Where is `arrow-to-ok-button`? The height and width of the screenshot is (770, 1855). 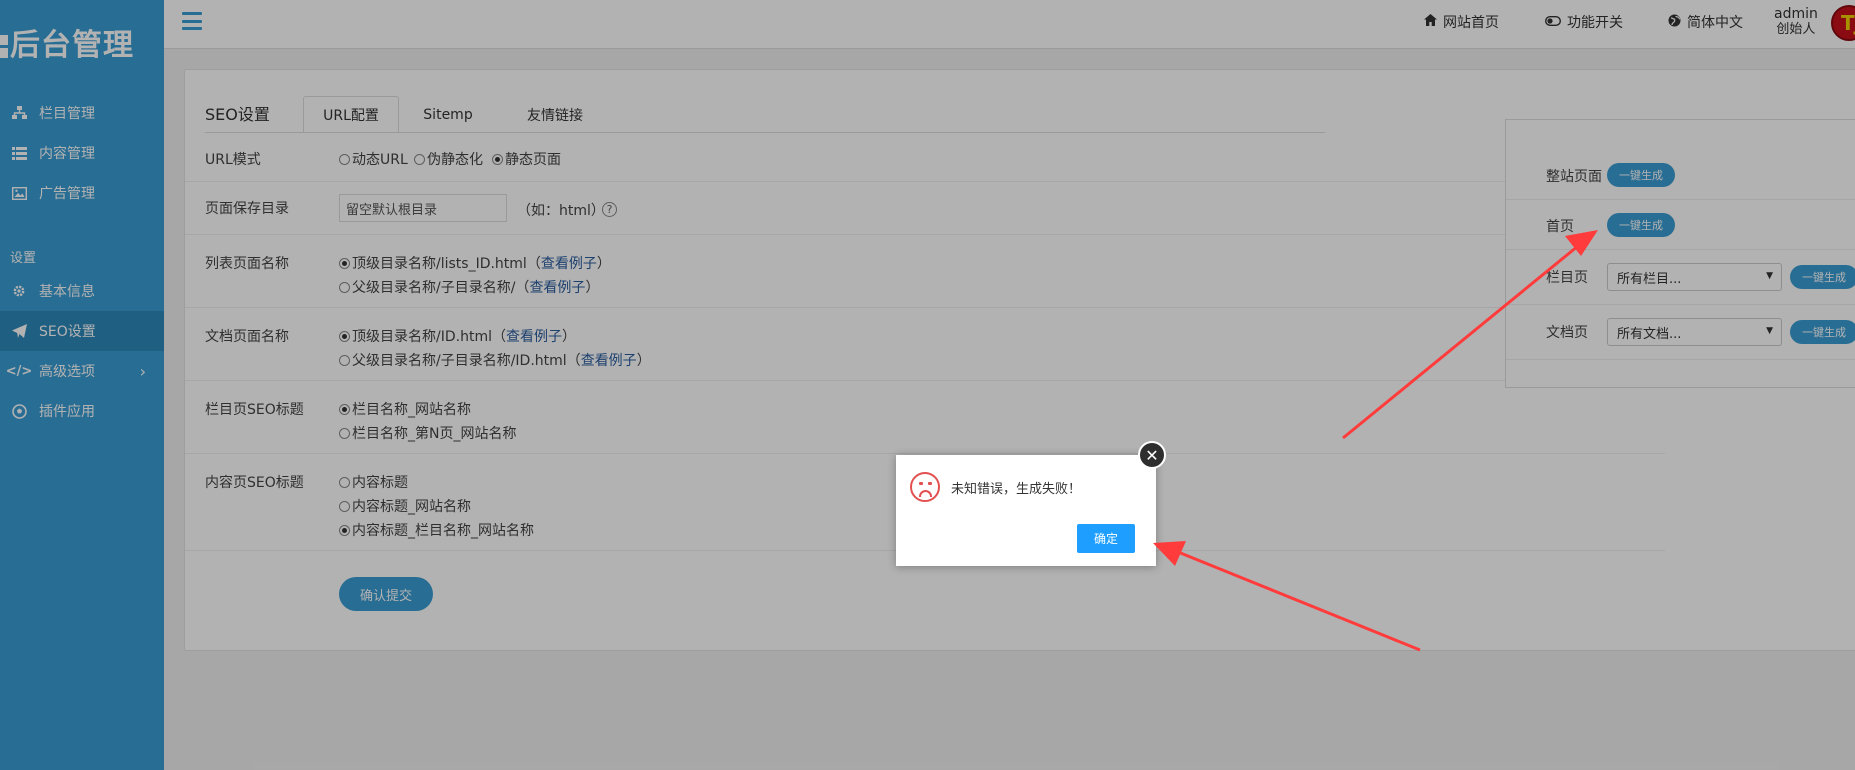 arrow-to-ok-button is located at coordinates (1287, 596).